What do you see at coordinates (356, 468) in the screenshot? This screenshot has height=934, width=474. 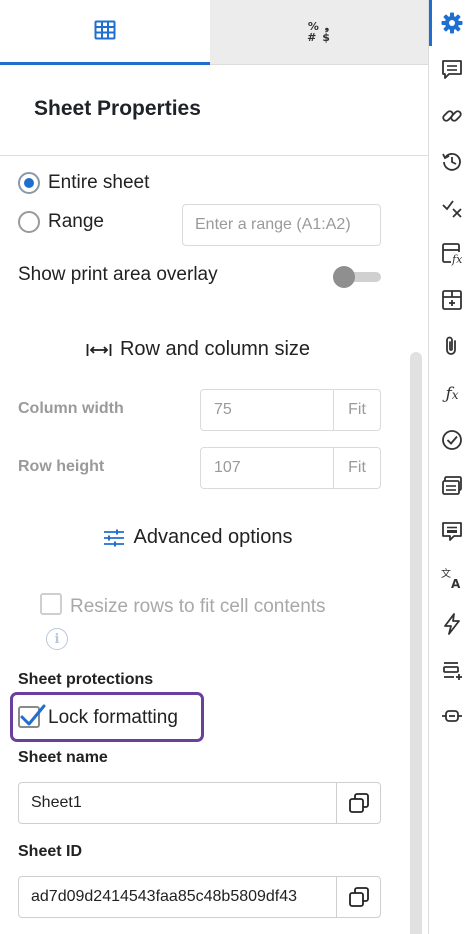 I see `row-height-fit-button: Fit` at bounding box center [356, 468].